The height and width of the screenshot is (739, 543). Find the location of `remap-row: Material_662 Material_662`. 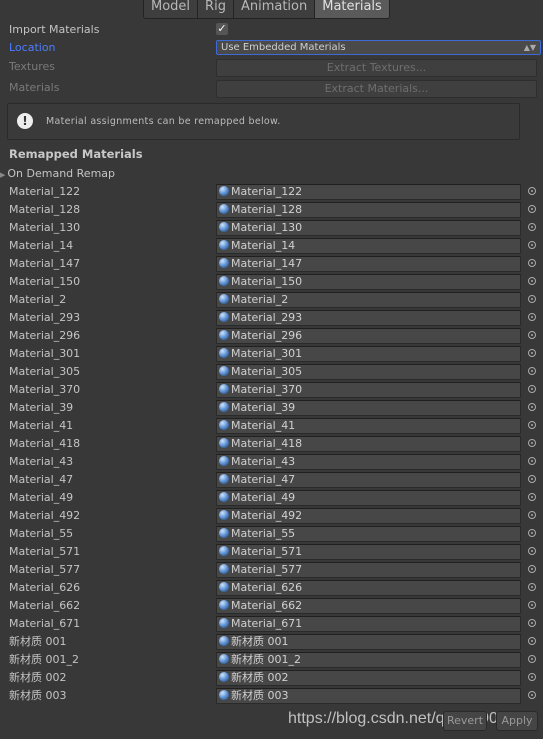

remap-row: Material_662 Material_662 is located at coordinates (271, 607).